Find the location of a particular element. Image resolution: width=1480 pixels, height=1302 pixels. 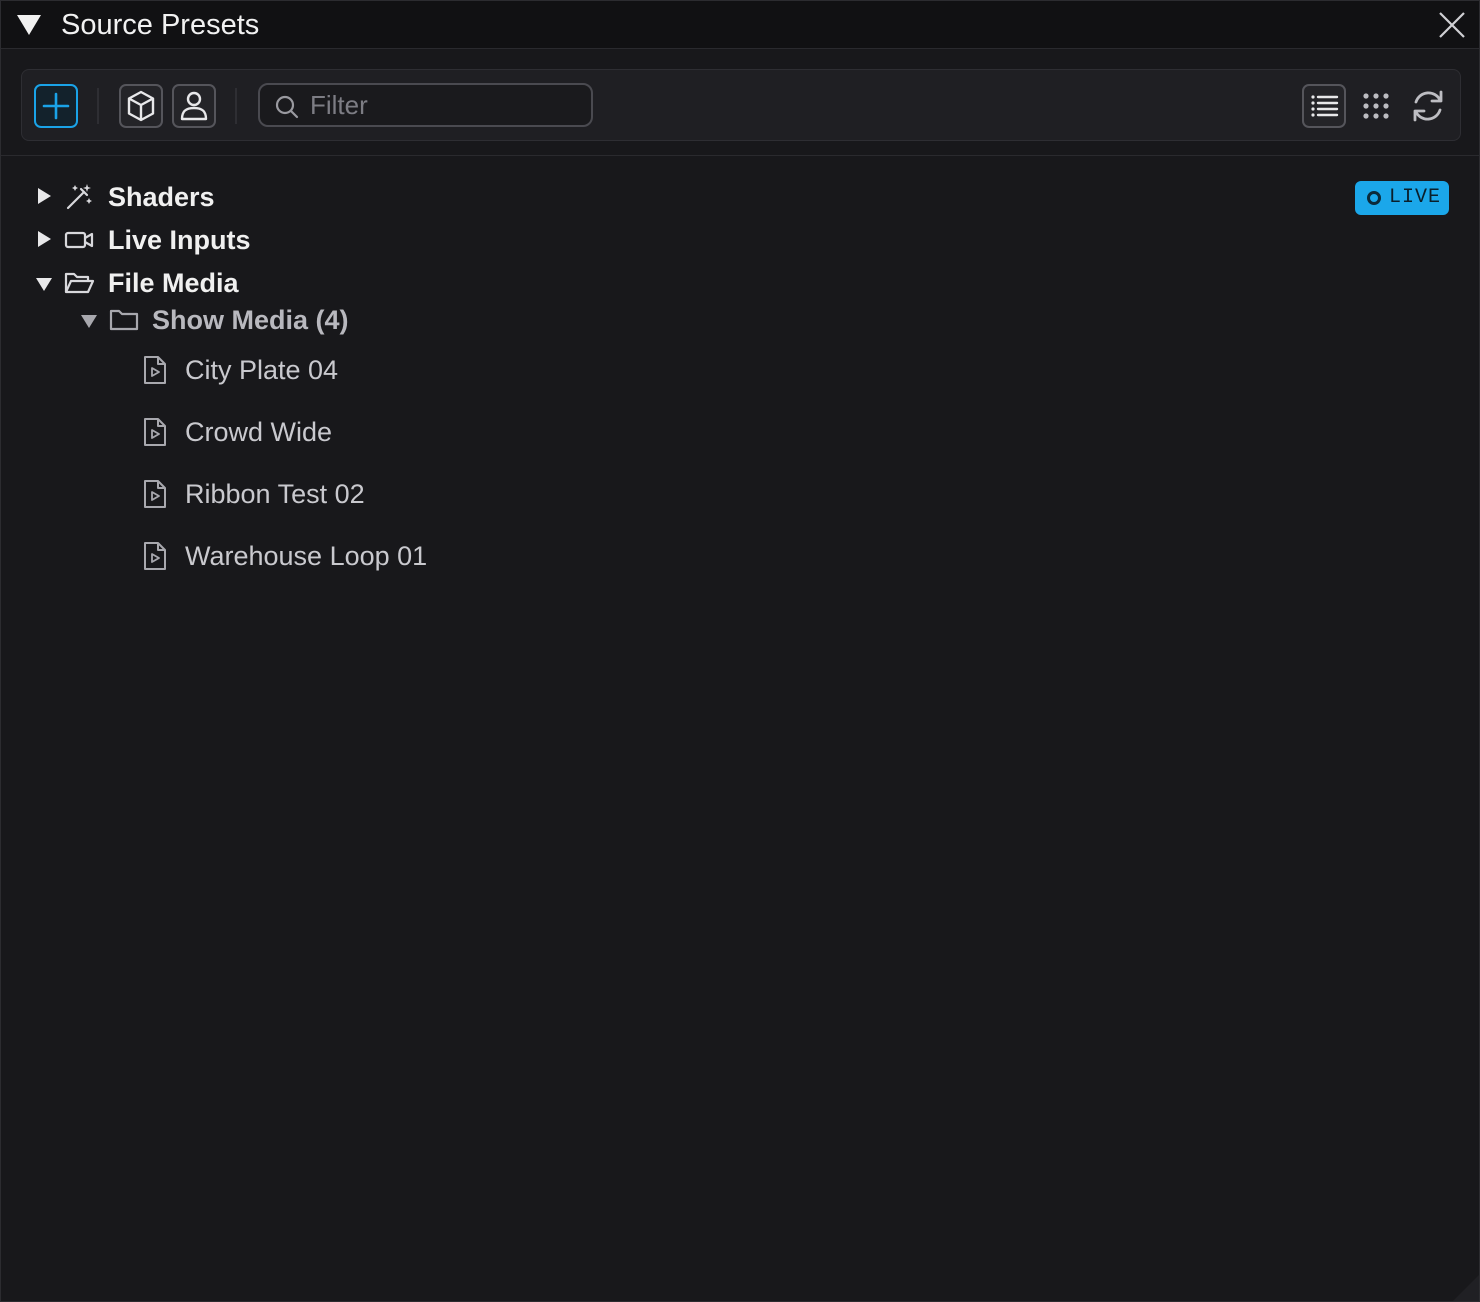

grid-view-icon is located at coordinates (1376, 106).